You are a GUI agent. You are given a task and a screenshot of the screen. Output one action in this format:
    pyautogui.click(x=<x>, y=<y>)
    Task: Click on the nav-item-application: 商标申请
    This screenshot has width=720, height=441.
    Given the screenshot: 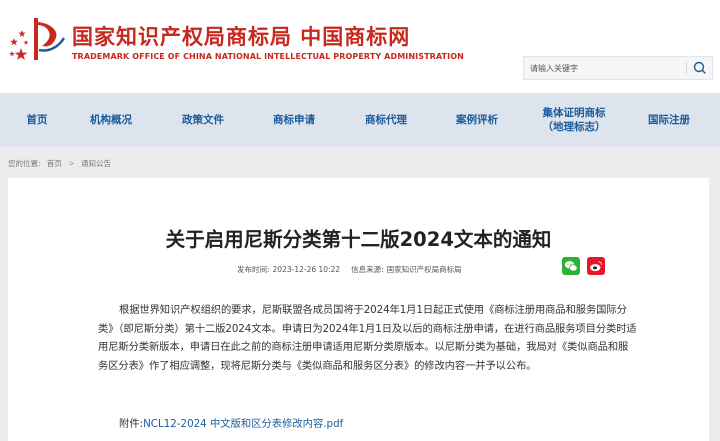 What is the action you would take?
    pyautogui.click(x=294, y=120)
    